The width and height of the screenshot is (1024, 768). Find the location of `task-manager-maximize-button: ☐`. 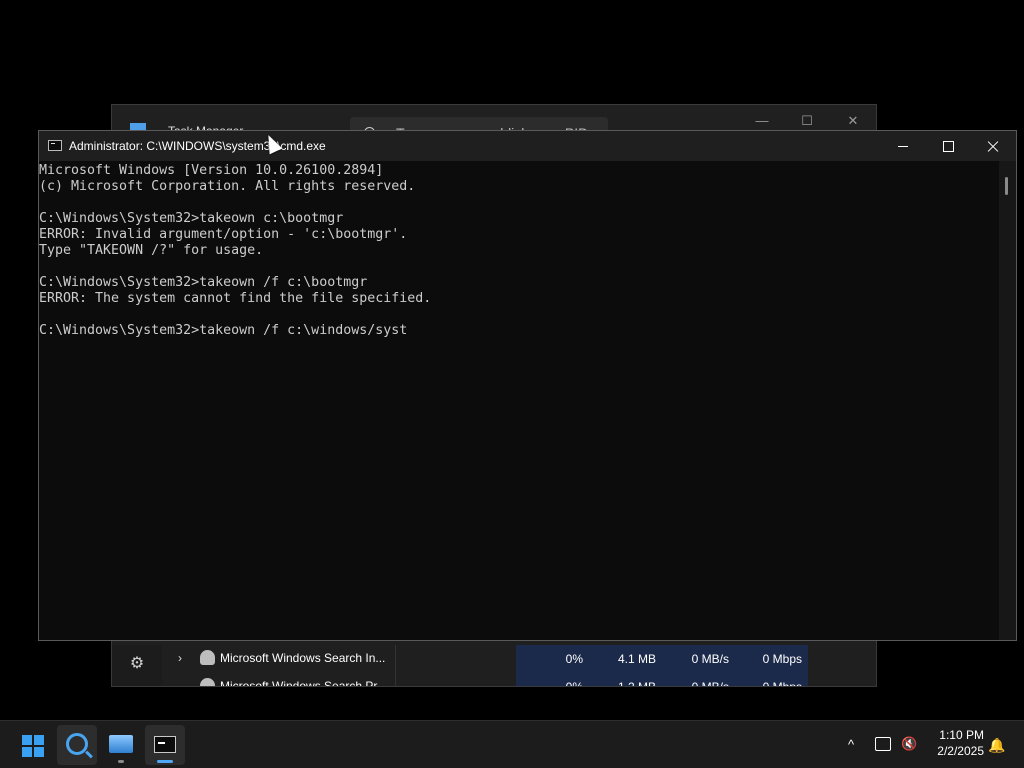

task-manager-maximize-button: ☐ is located at coordinates (807, 121).